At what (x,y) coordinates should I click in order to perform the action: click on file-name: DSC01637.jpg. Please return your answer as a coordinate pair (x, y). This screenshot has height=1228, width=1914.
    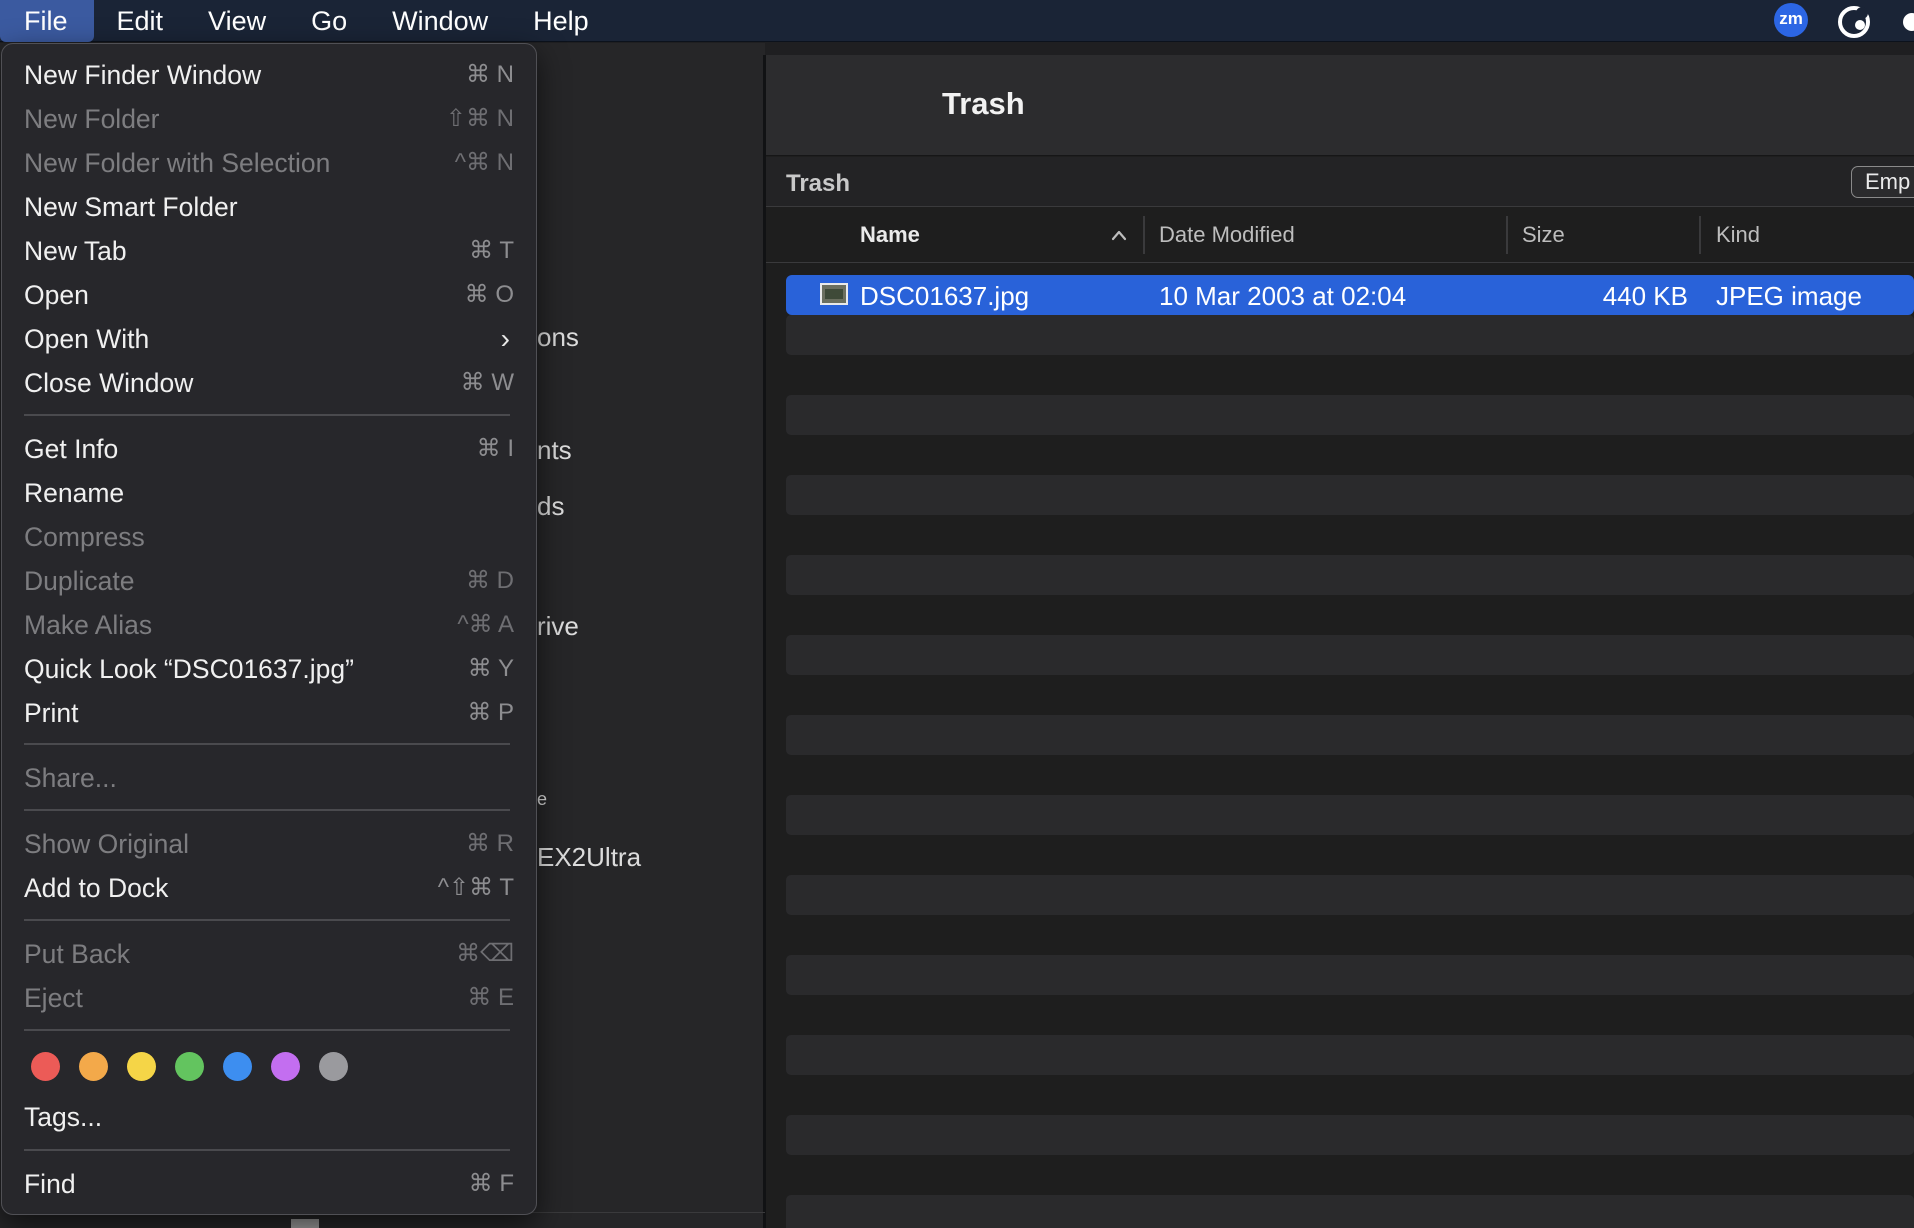
    Looking at the image, I should click on (945, 296).